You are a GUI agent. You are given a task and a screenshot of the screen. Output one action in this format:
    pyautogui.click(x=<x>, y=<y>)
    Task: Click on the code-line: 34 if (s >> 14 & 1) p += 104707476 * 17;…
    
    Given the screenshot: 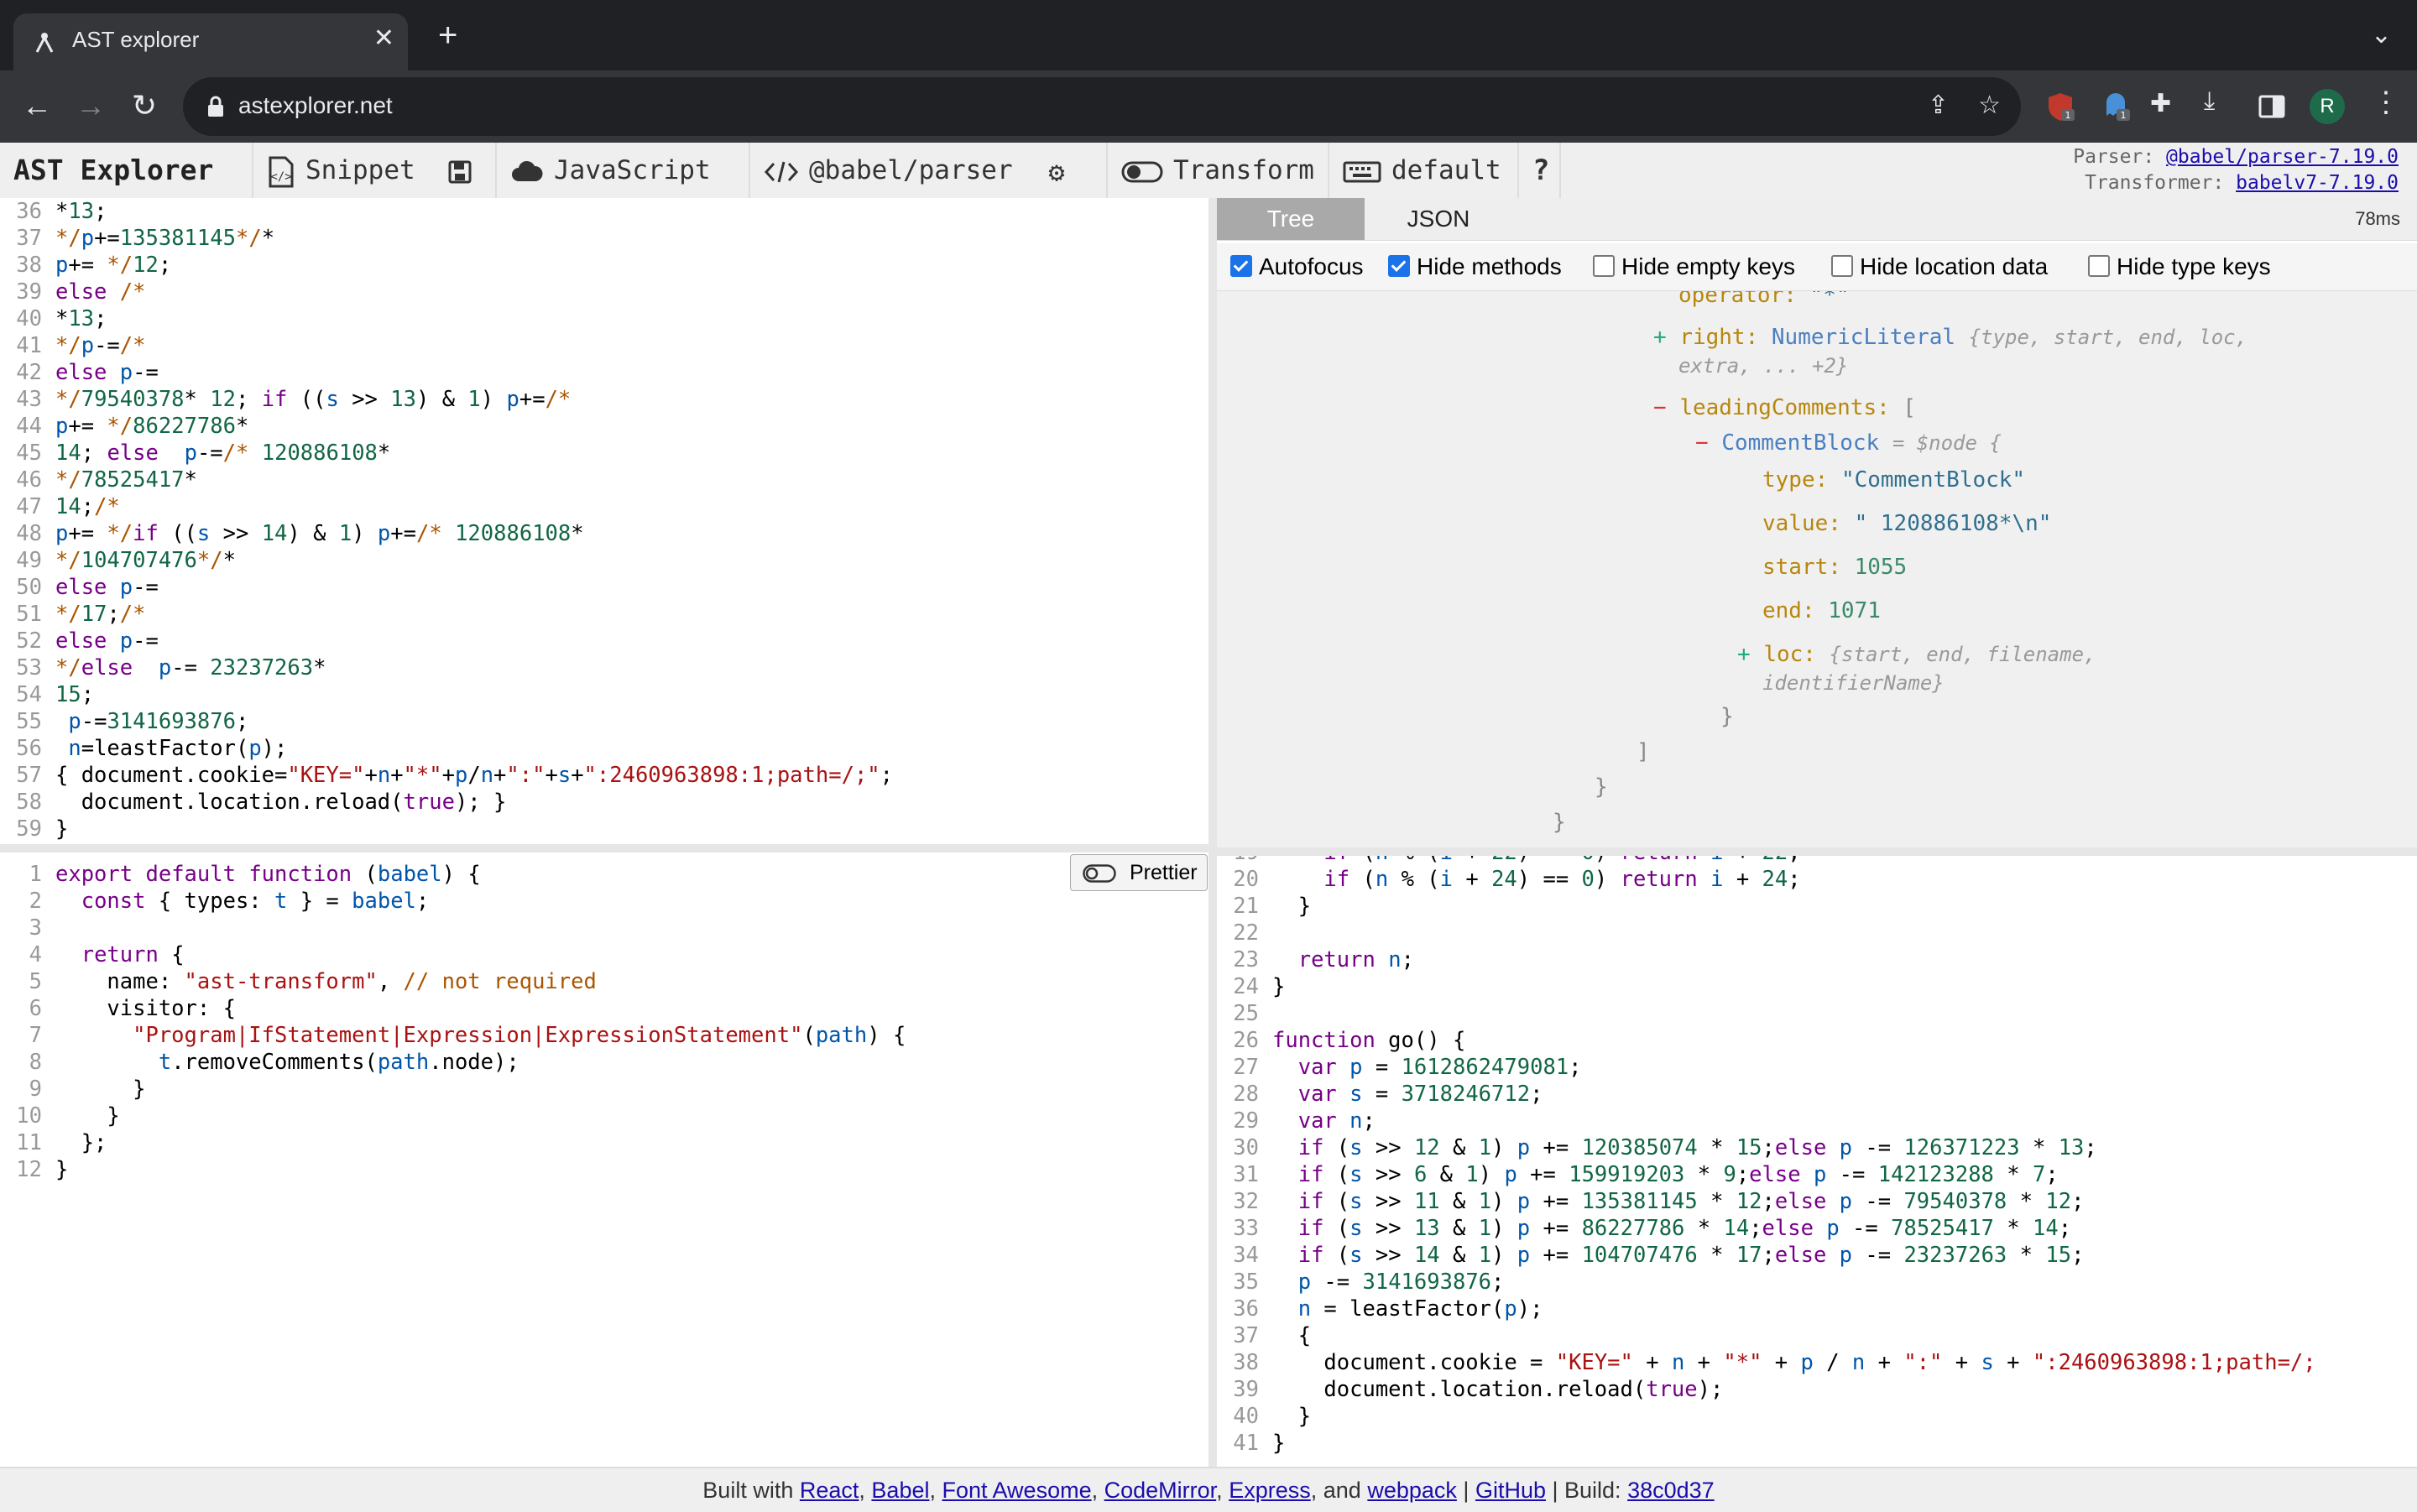 What is the action you would take?
    pyautogui.click(x=1817, y=1256)
    